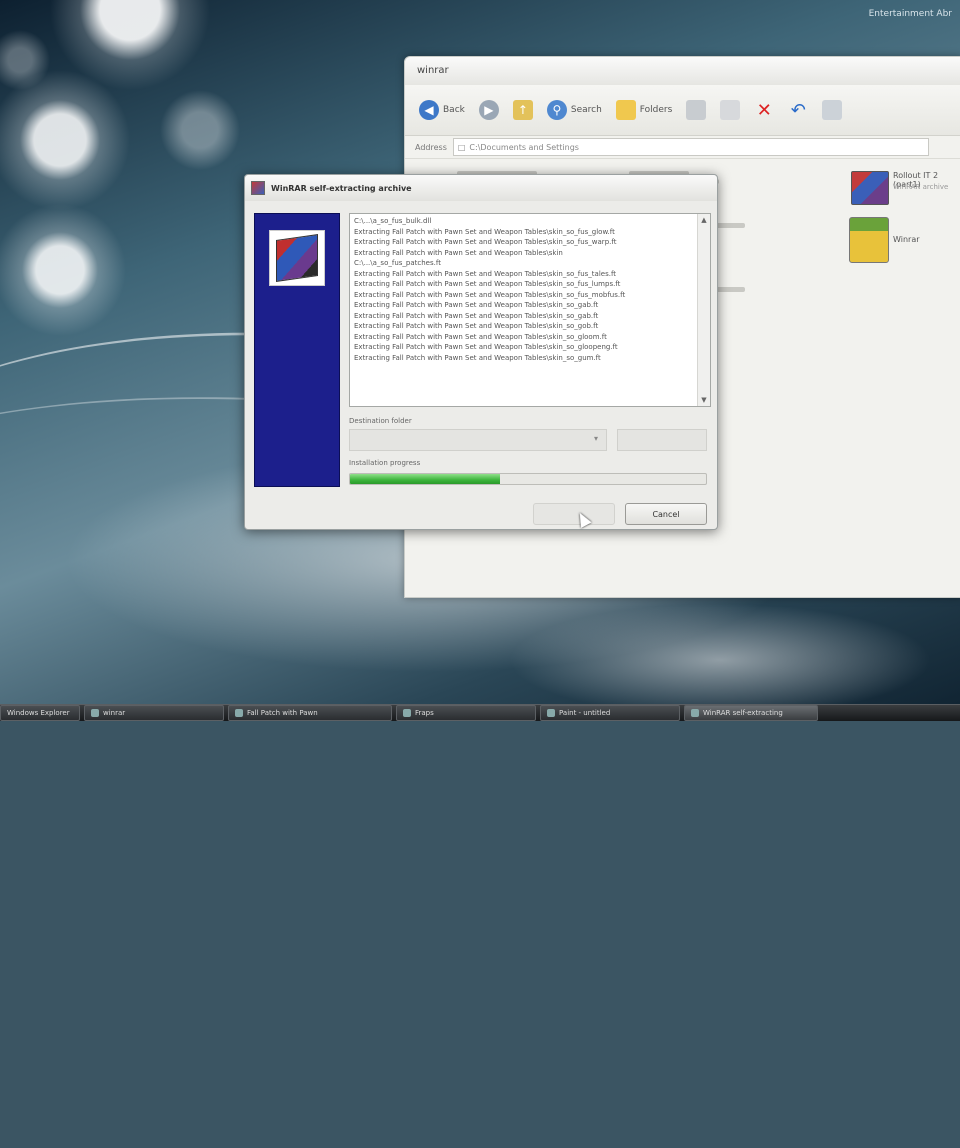 The height and width of the screenshot is (1148, 960). What do you see at coordinates (704, 400) in the screenshot?
I see `scroll-down-icon: ▼` at bounding box center [704, 400].